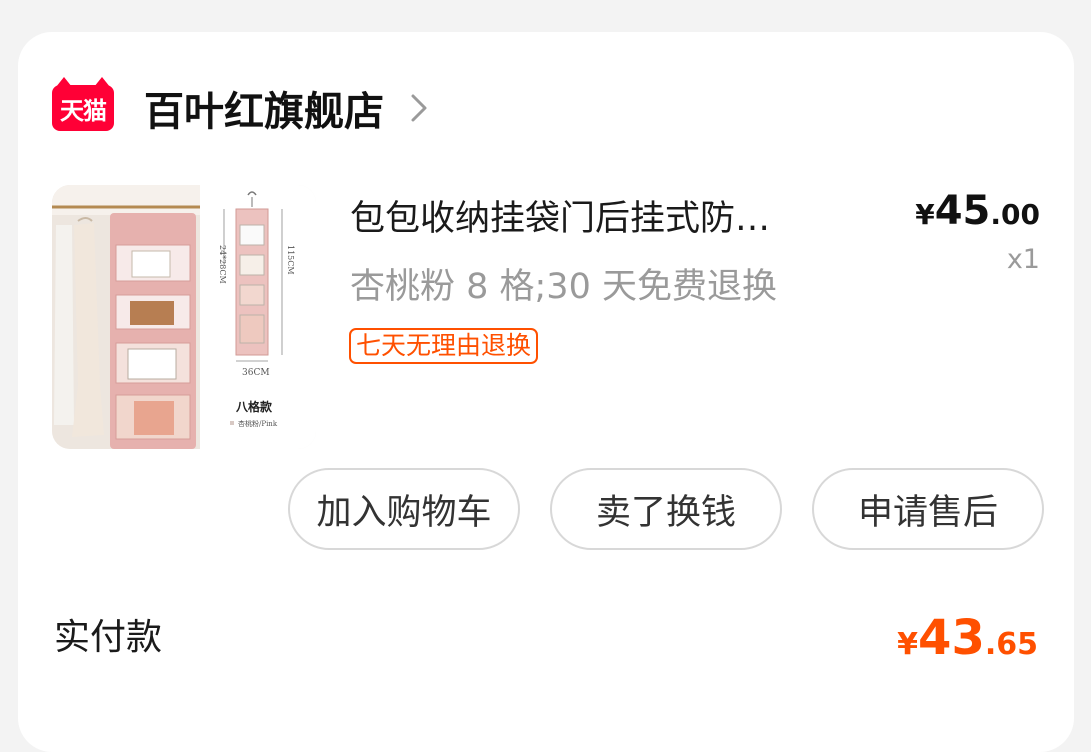 The height and width of the screenshot is (752, 1091). Describe the element at coordinates (908, 644) in the screenshot. I see `paid-symbol: ¥` at that location.